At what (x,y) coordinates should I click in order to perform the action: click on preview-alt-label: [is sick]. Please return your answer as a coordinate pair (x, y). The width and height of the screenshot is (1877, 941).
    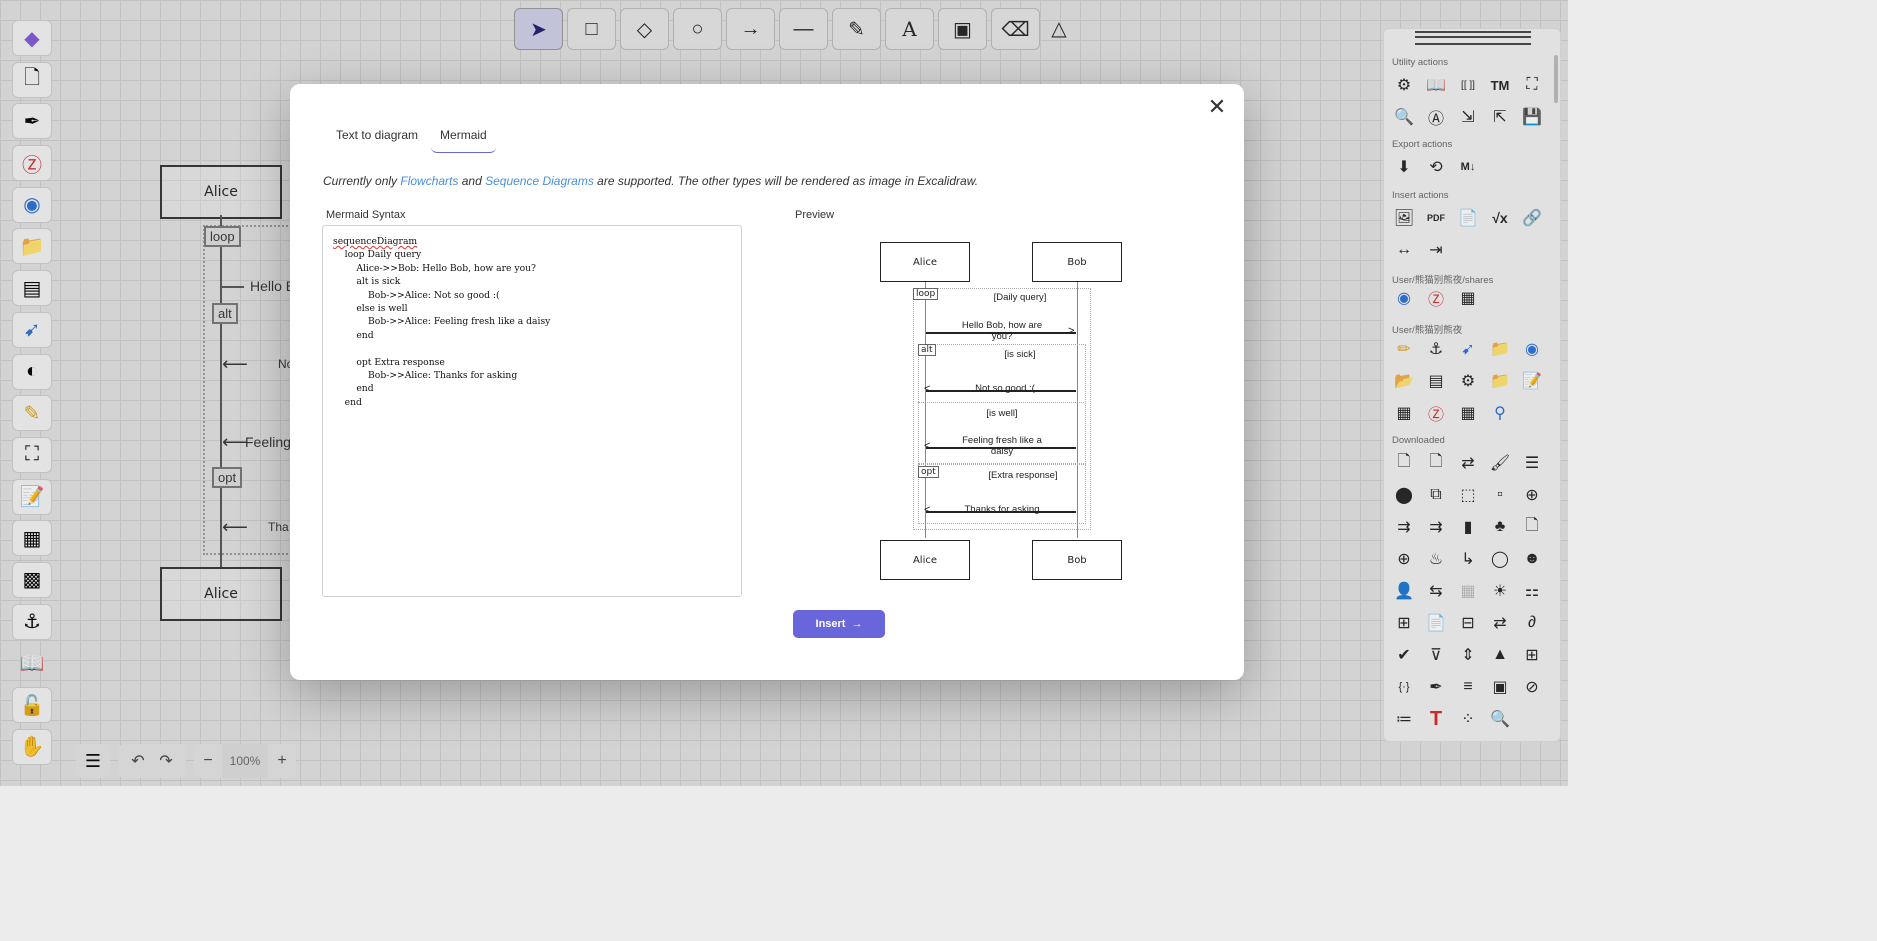
    Looking at the image, I should click on (1020, 354).